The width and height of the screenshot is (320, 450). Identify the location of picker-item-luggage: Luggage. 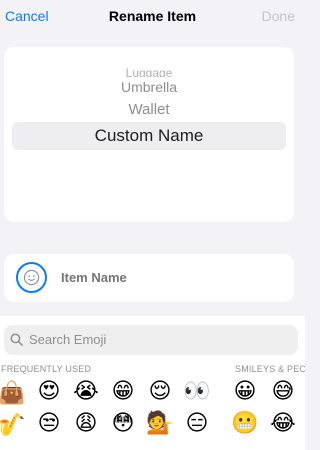
(149, 72).